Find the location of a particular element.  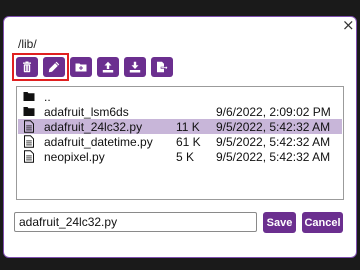

file-size: 61 K is located at coordinates (188, 142).